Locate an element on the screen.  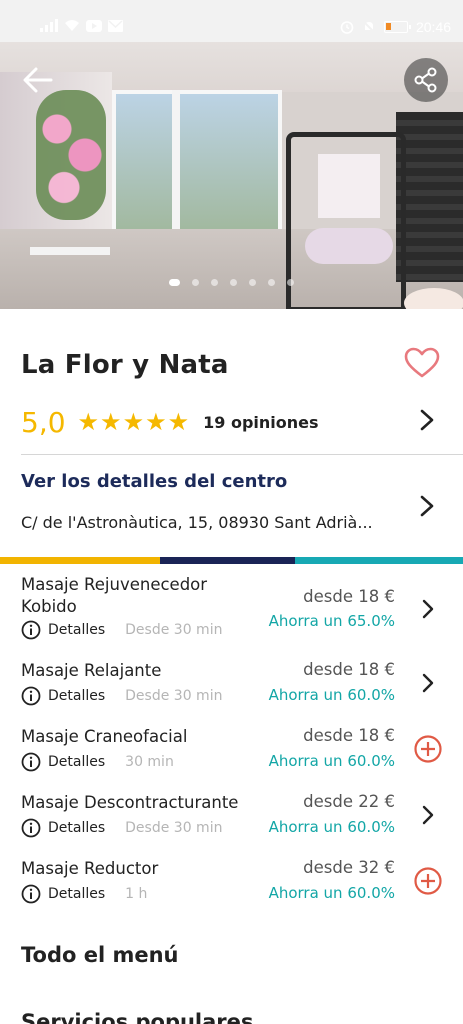
service-meta: Detalles 1 h is located at coordinates (84, 894).